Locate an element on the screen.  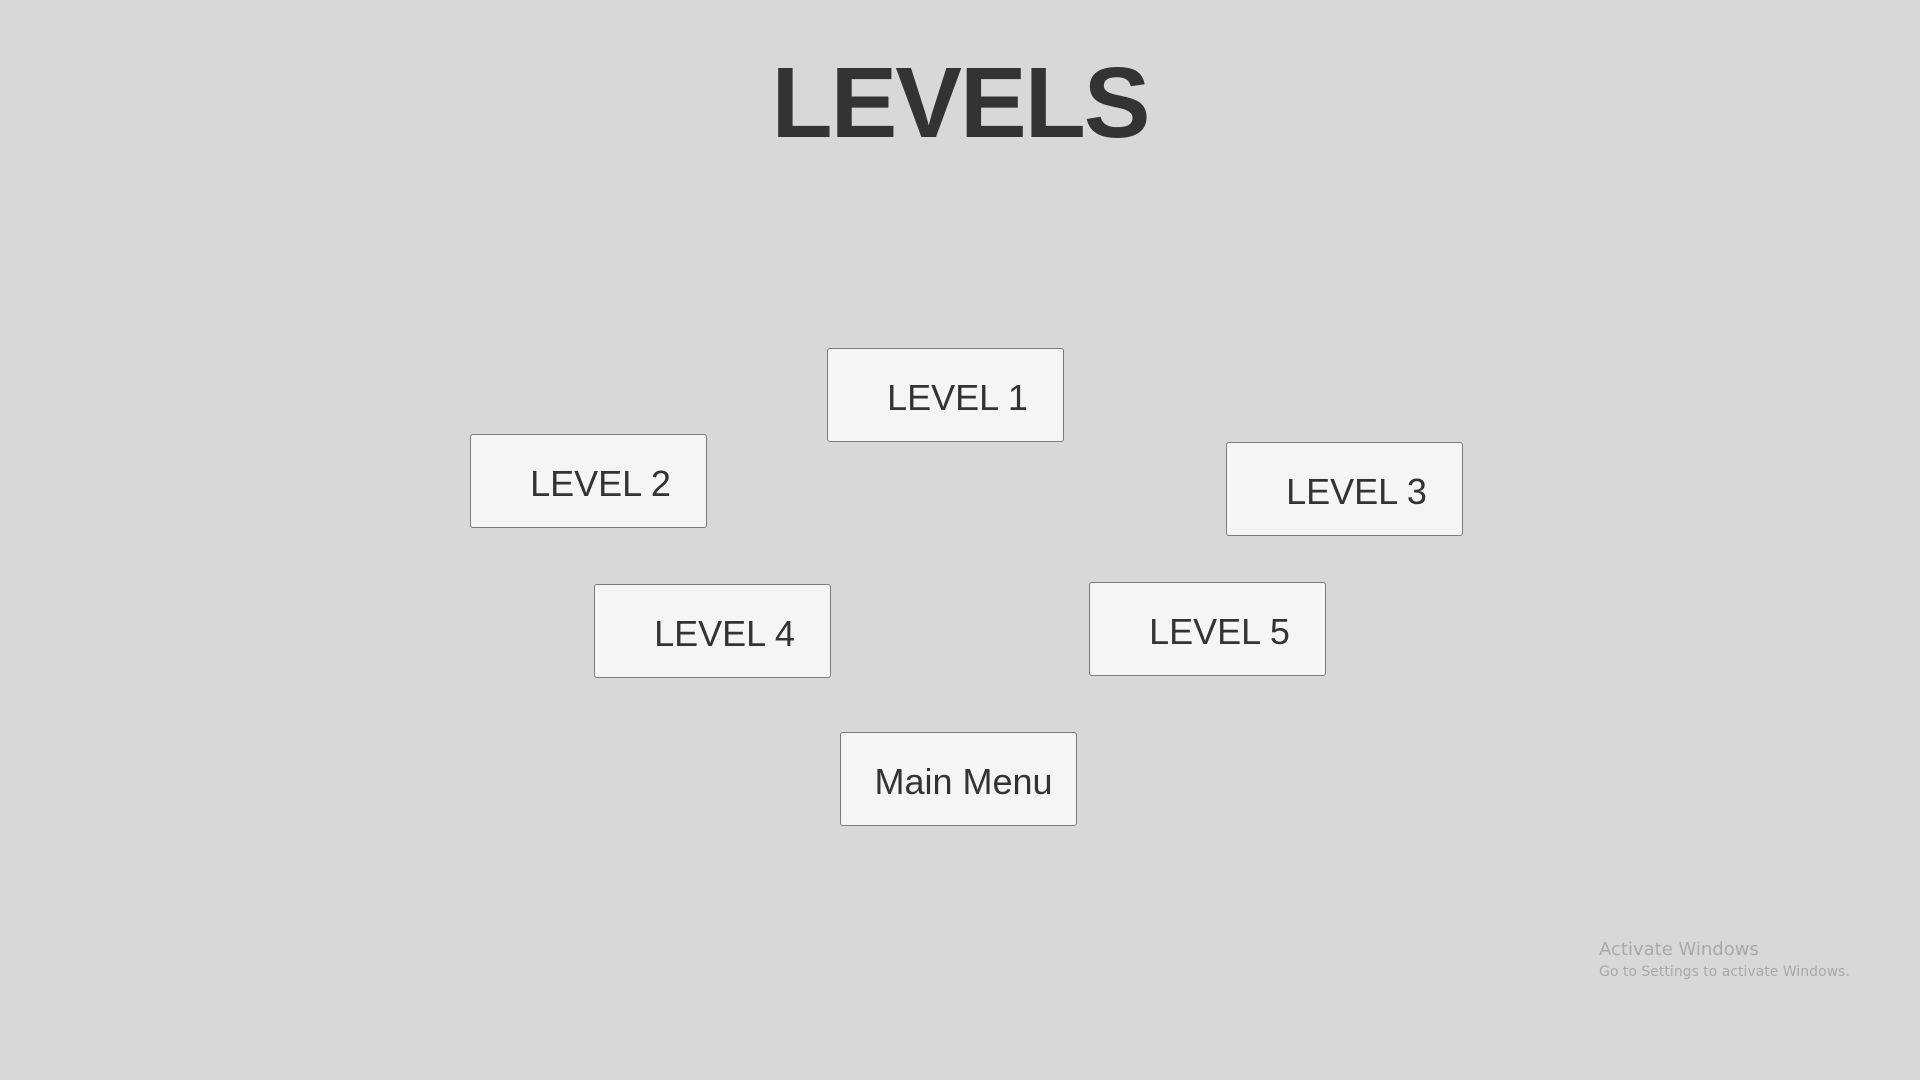
level-2-button-label: LEVEL 2 is located at coordinates (600, 483).